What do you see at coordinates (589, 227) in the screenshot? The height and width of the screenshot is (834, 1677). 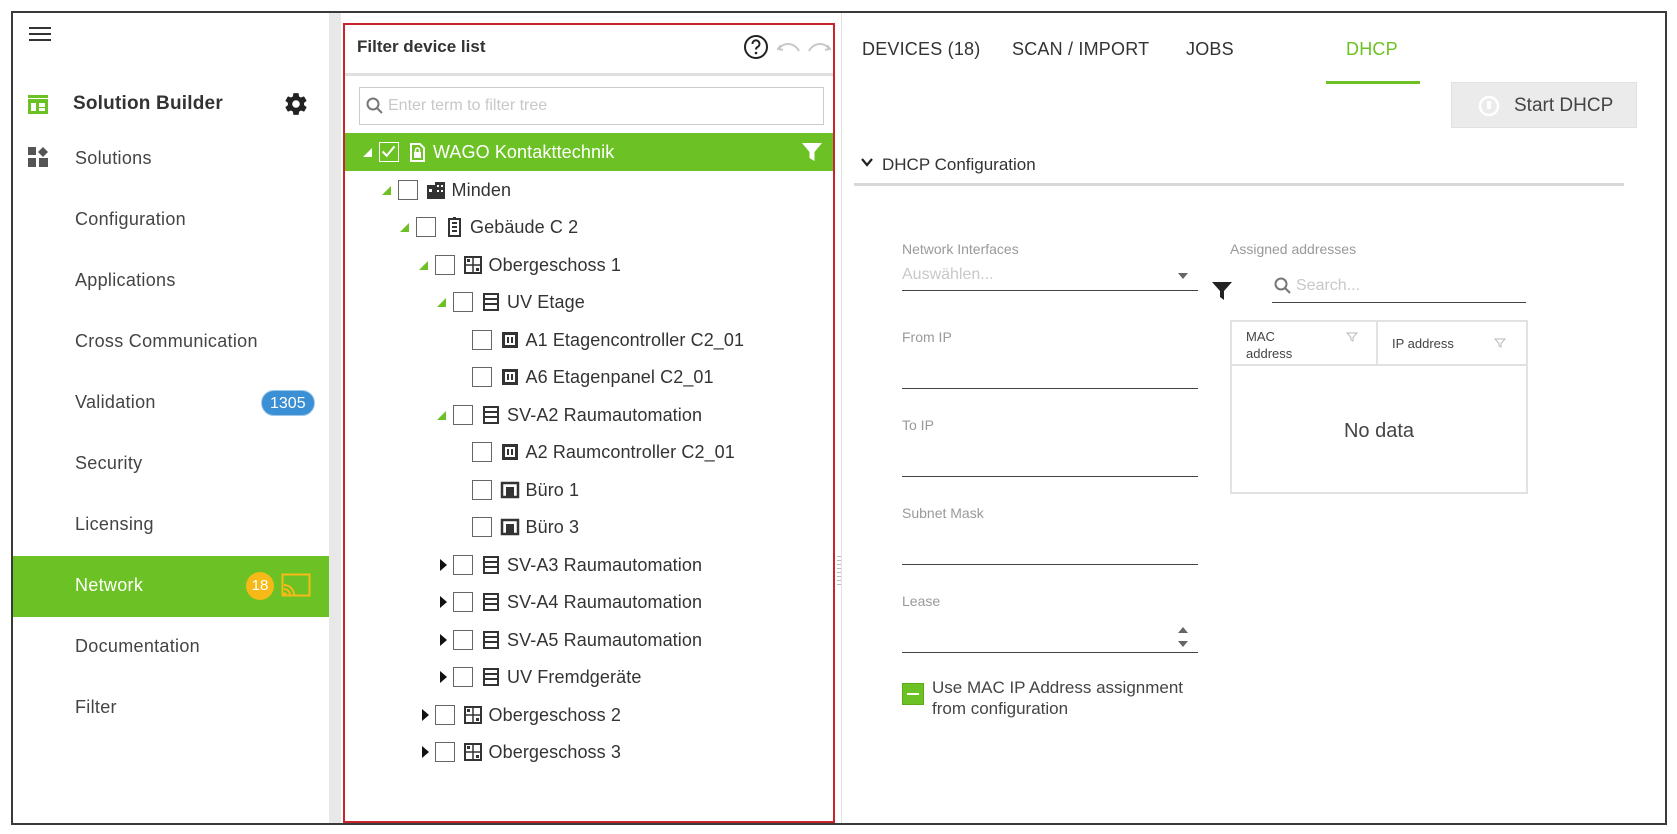 I see `tree-node: Gebäude C 2` at bounding box center [589, 227].